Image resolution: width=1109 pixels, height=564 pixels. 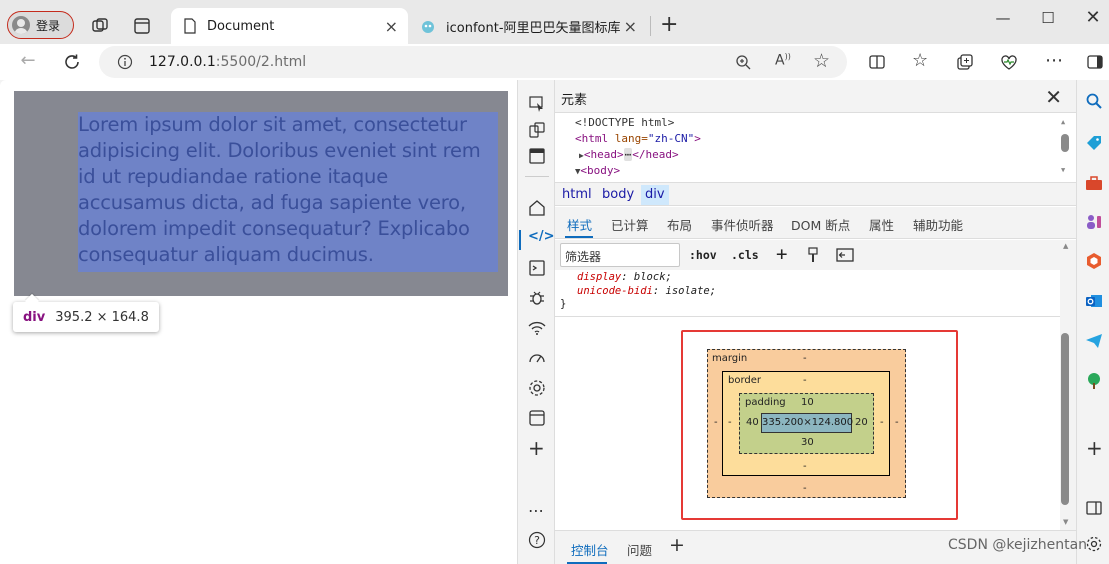 What do you see at coordinates (1094, 301) in the screenshot?
I see `outlook-icon` at bounding box center [1094, 301].